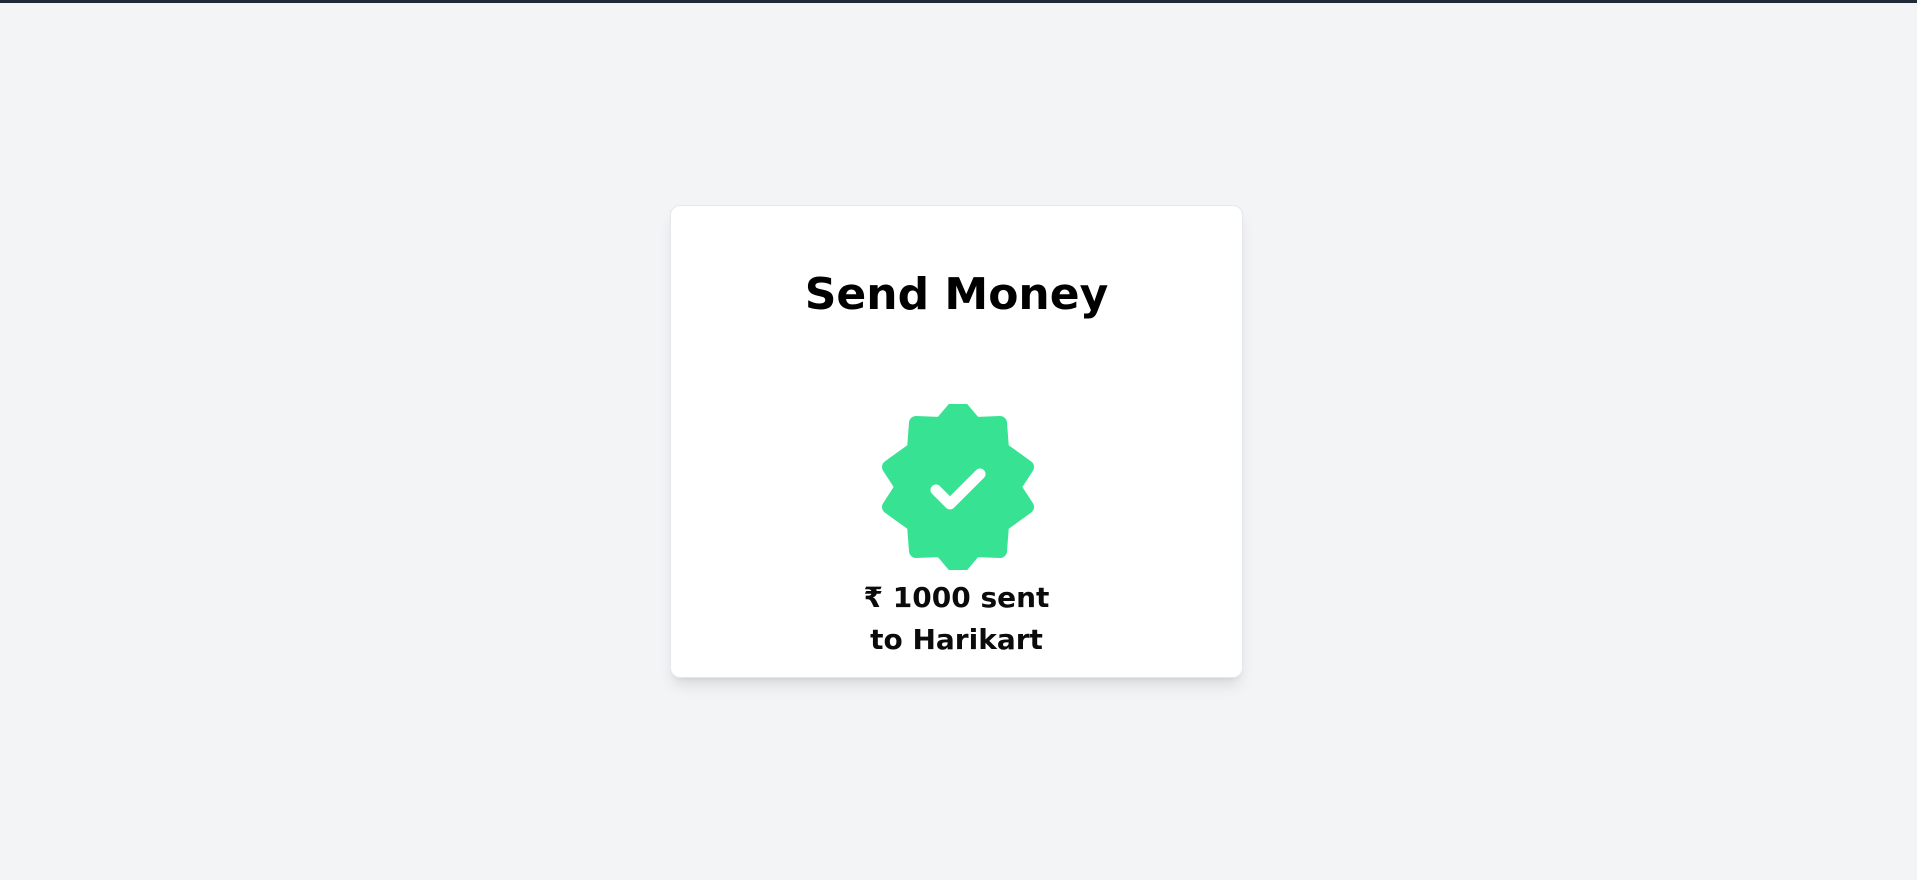 The image size is (1917, 880). Describe the element at coordinates (958, 1) in the screenshot. I see `top-border` at that location.